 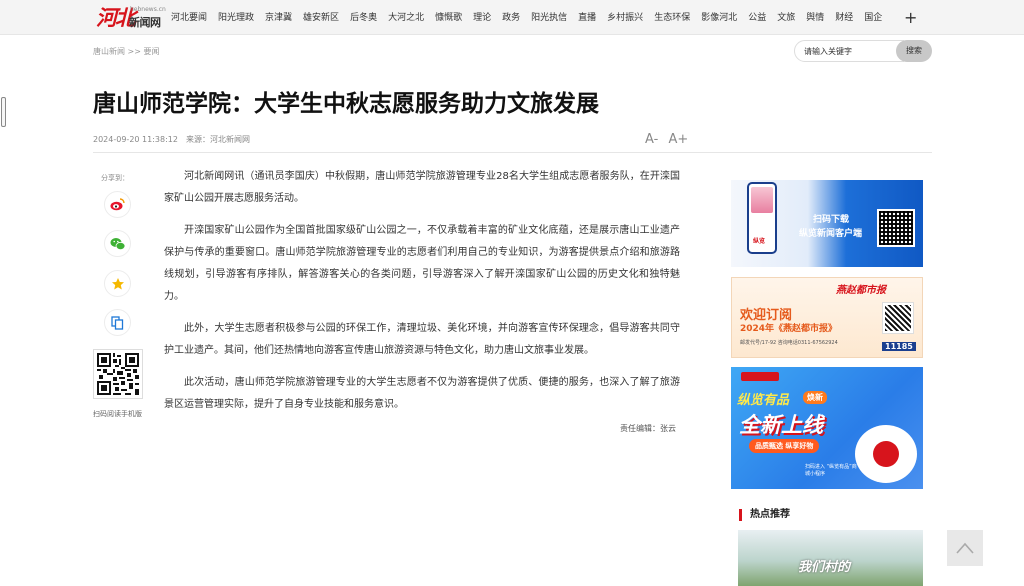 I want to click on ad2-line2: 2024年《燕赵都市报》, so click(x=789, y=329).